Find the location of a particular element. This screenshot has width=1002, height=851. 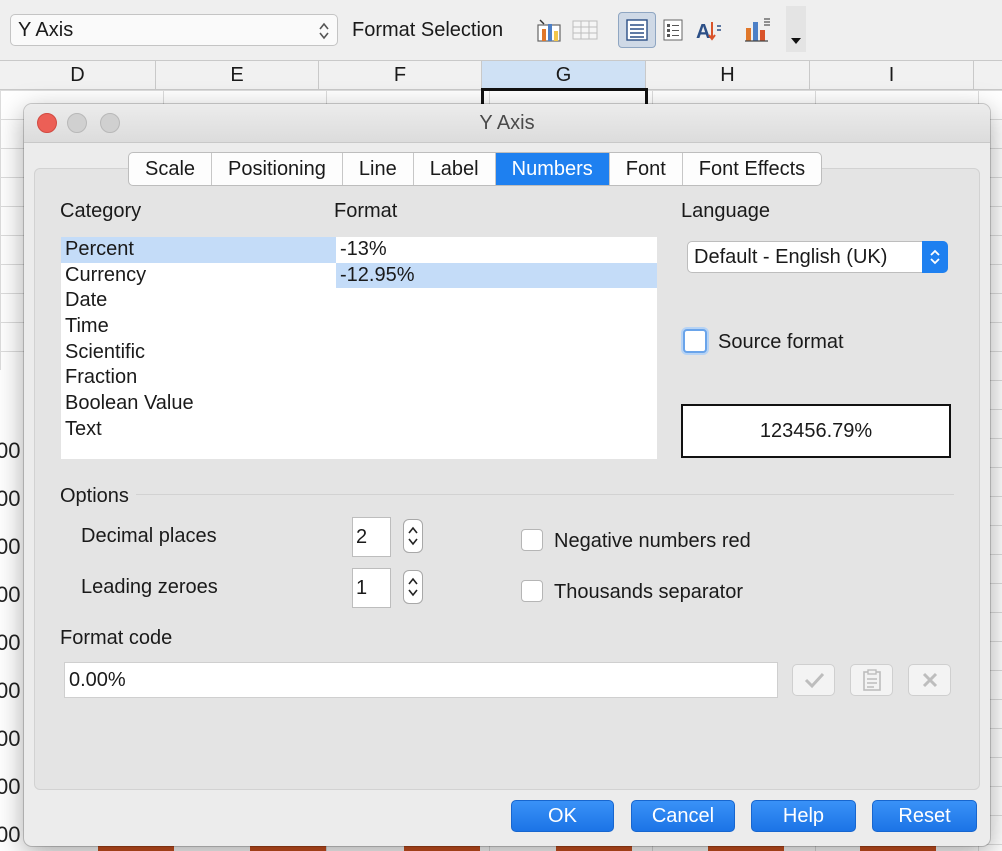

checkmark-icon is located at coordinates (814, 680).